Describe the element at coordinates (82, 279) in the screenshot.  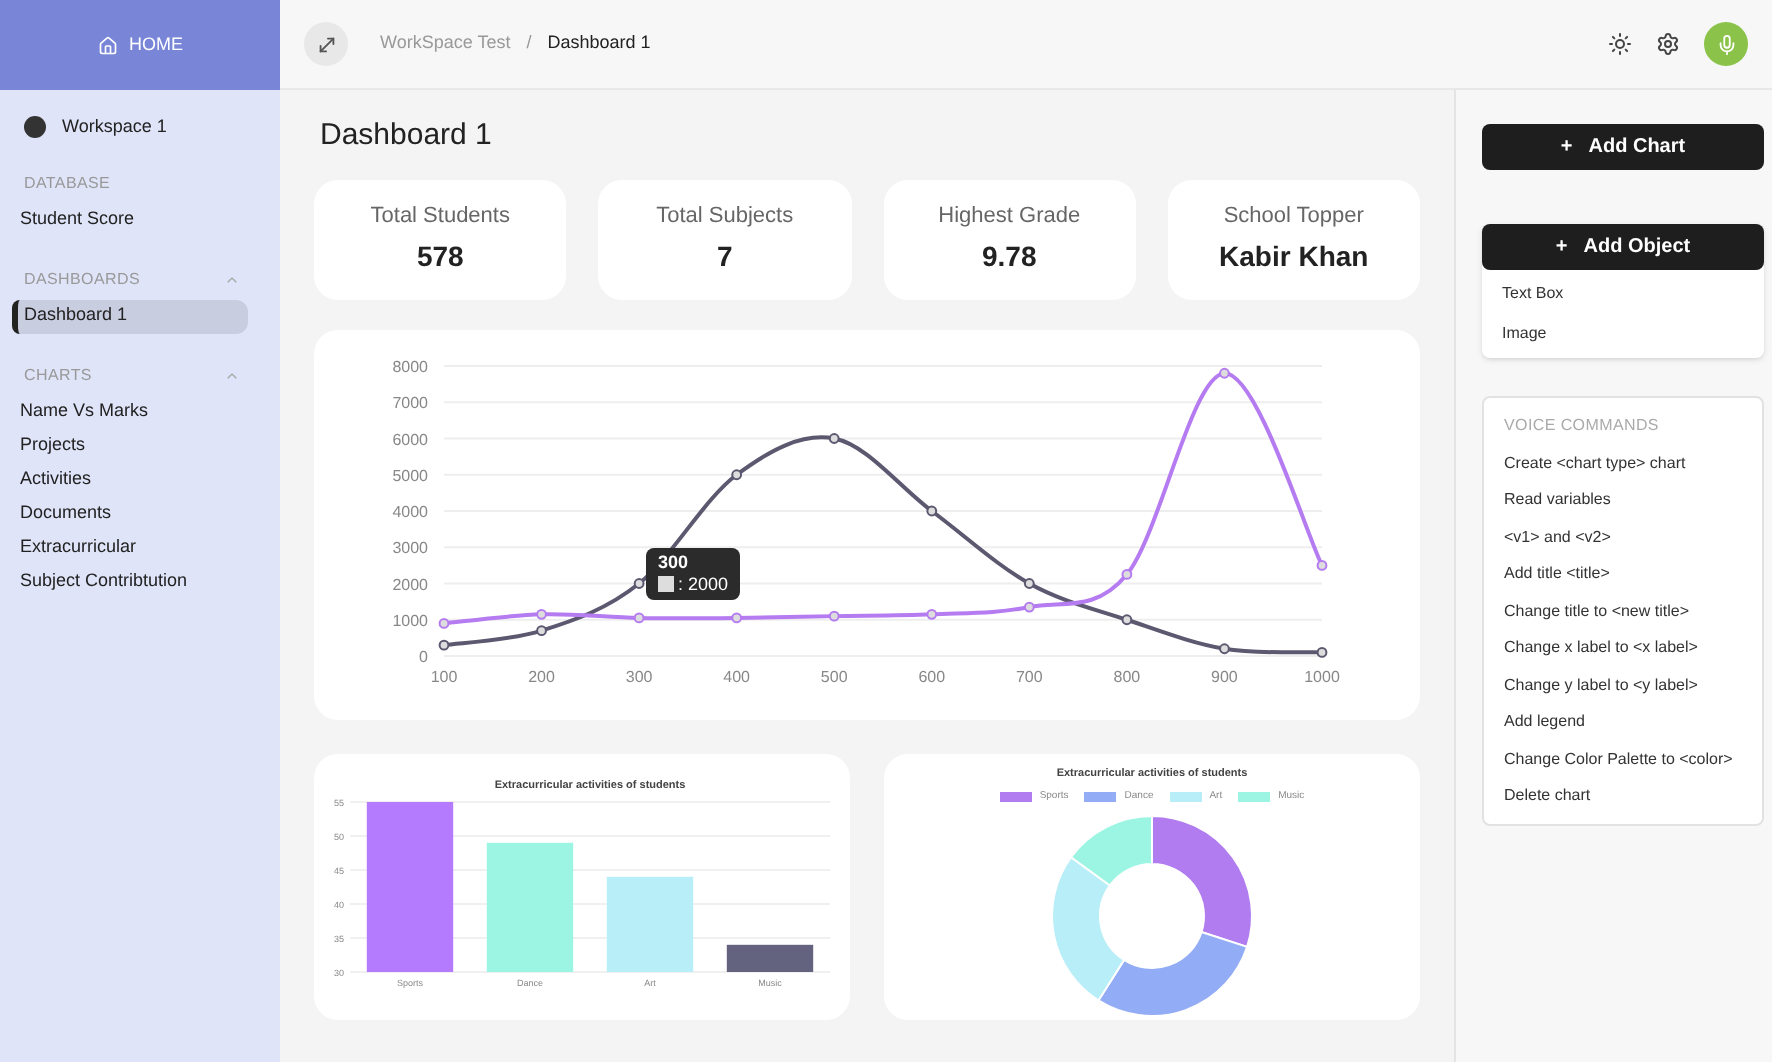
I see `section-heading: DASHBOARDS` at that location.